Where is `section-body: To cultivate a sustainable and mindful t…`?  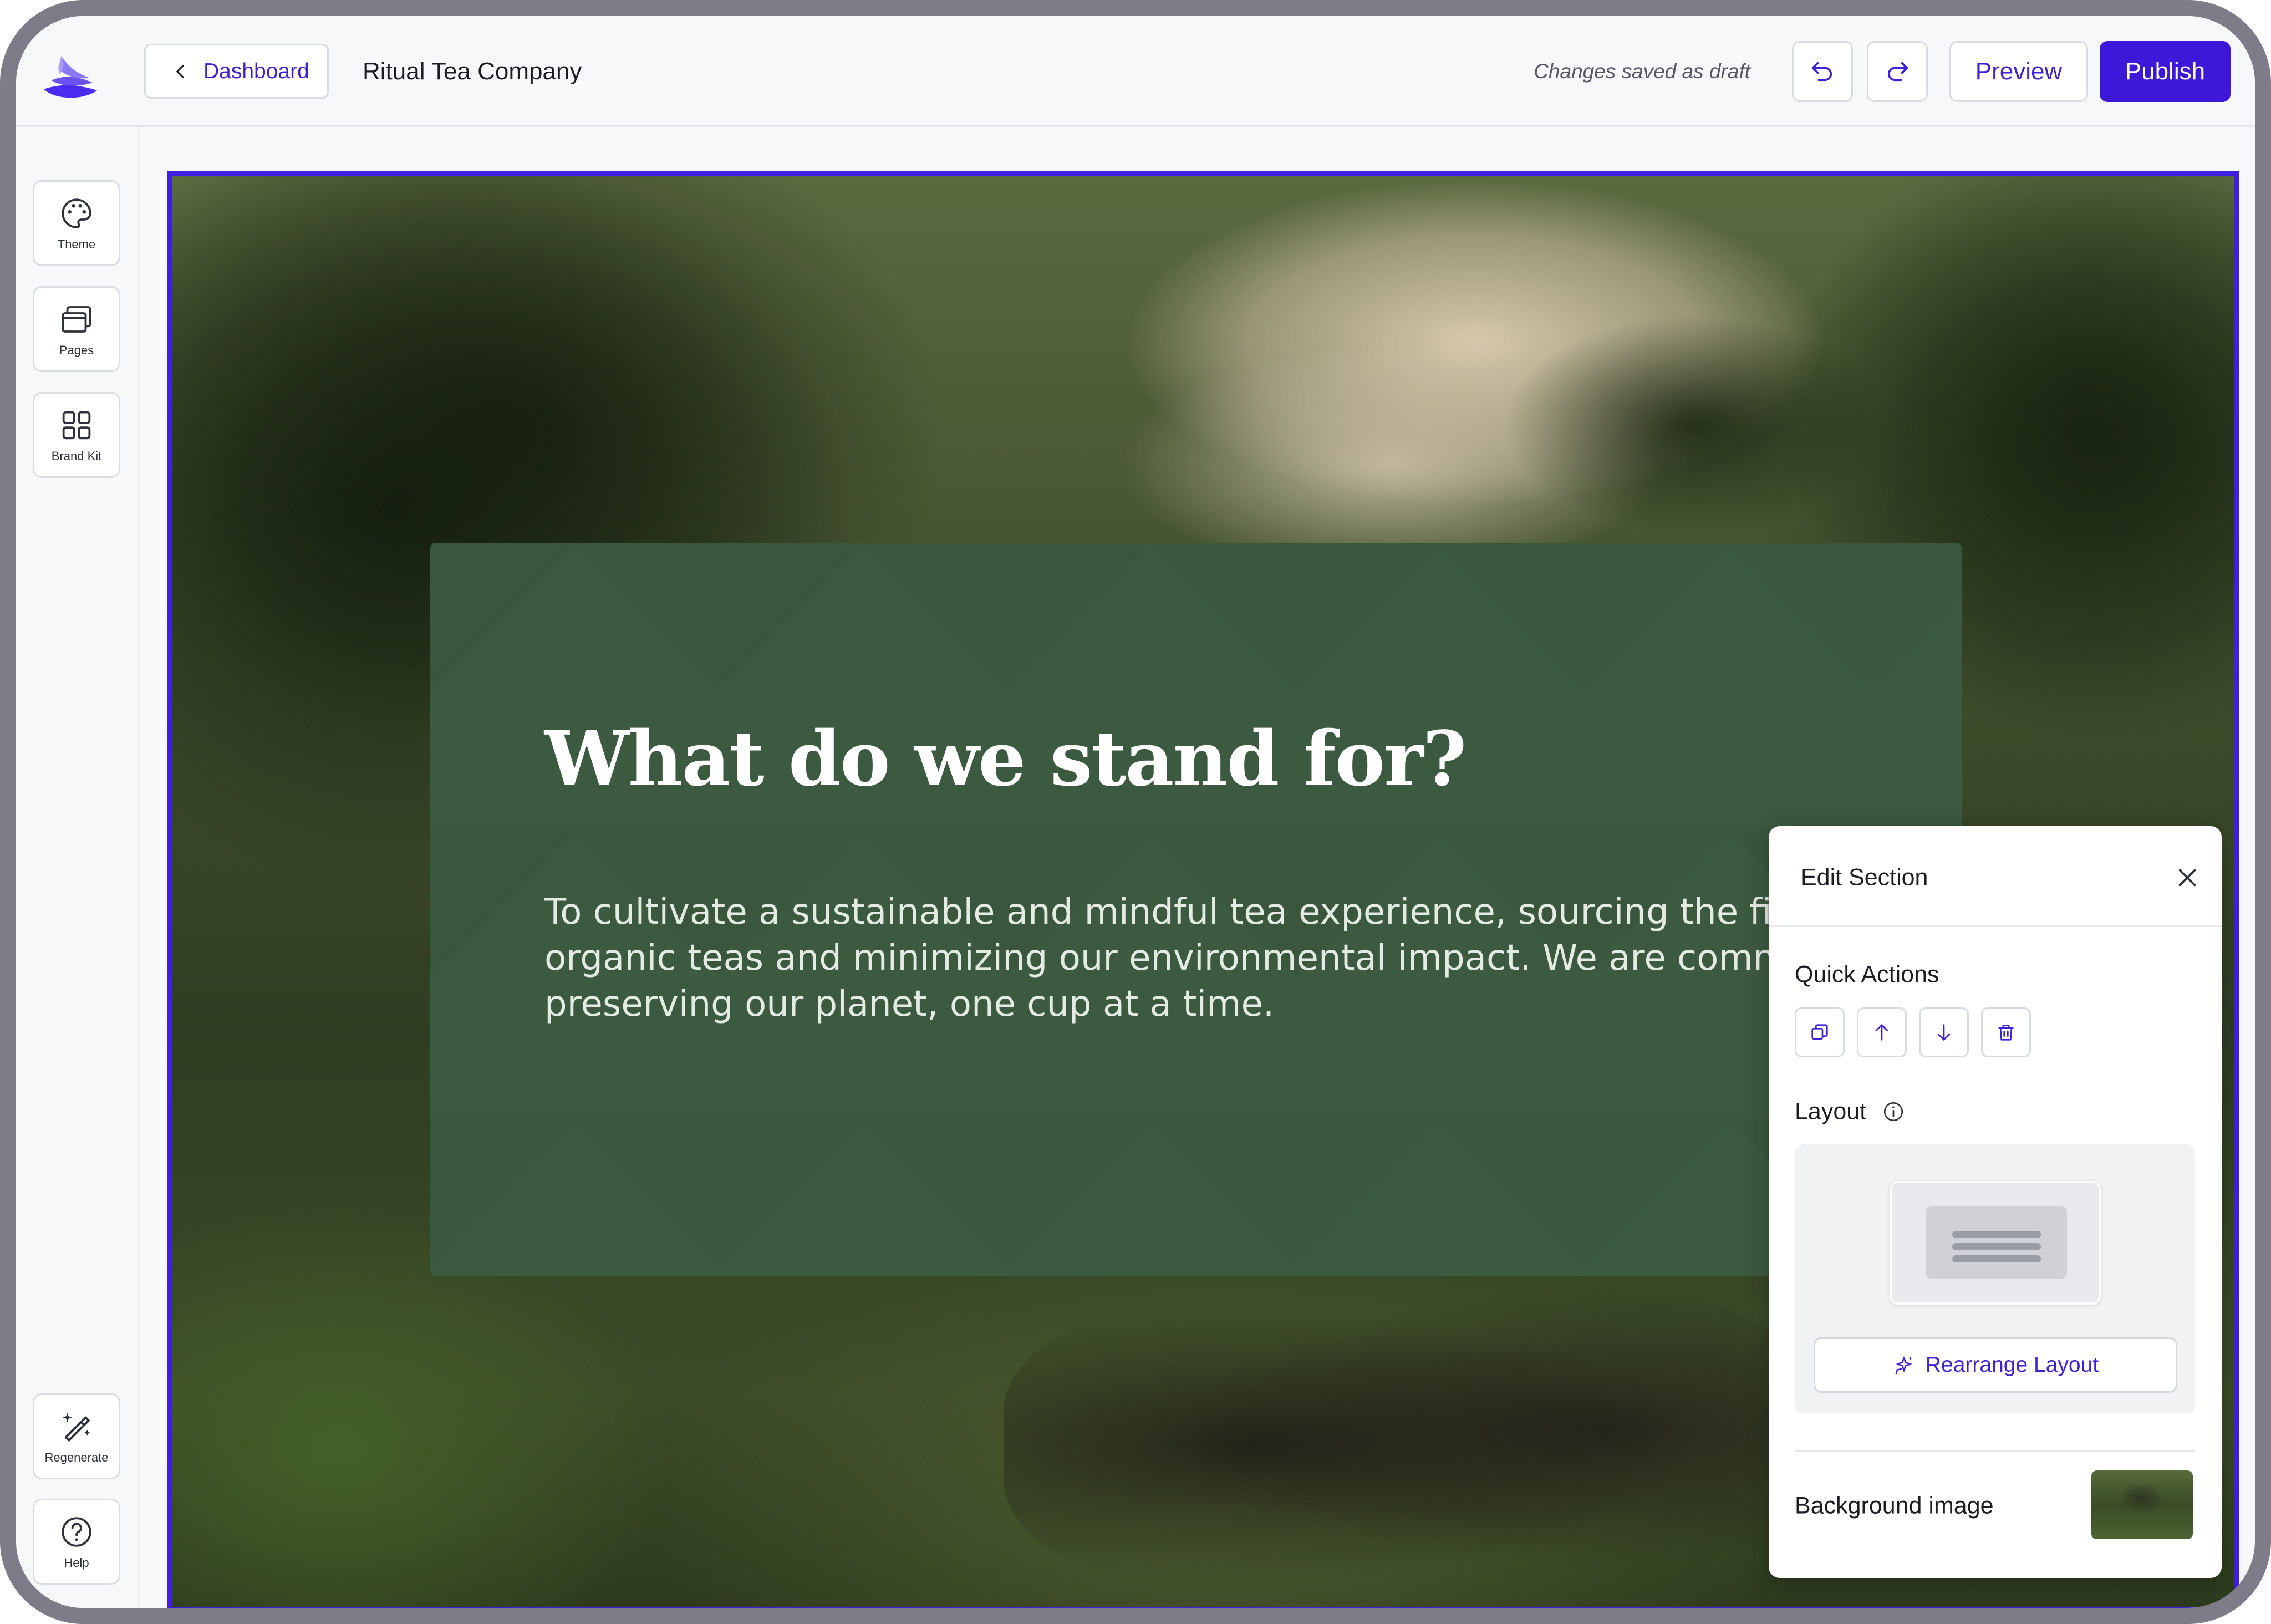
section-body: To cultivate a sustainable and mindful t… is located at coordinates (1237, 958).